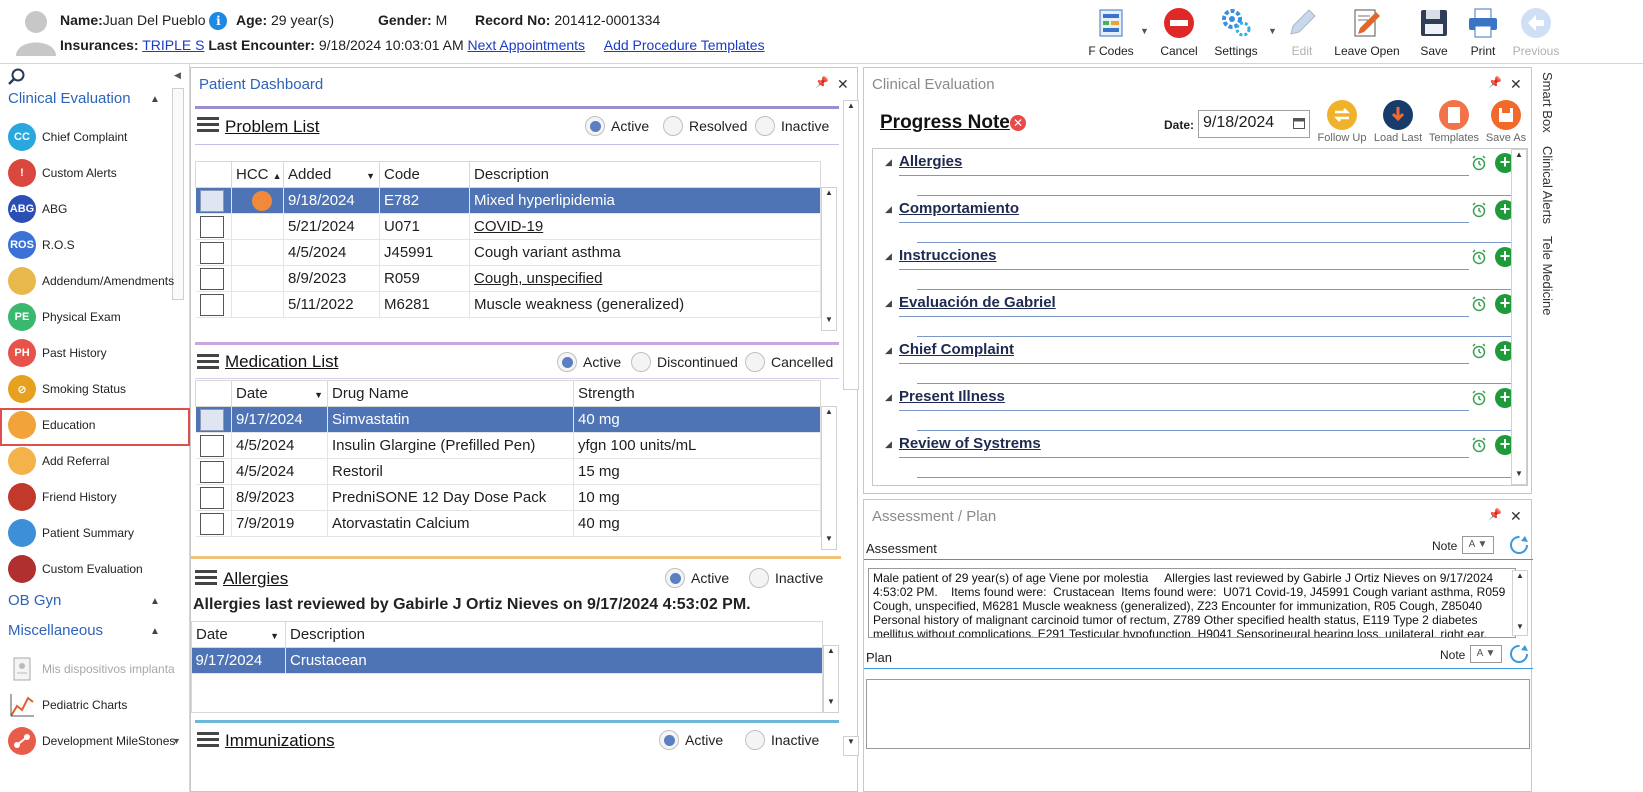  I want to click on sidebar-item-friend-history: Friend History, so click(92, 497).